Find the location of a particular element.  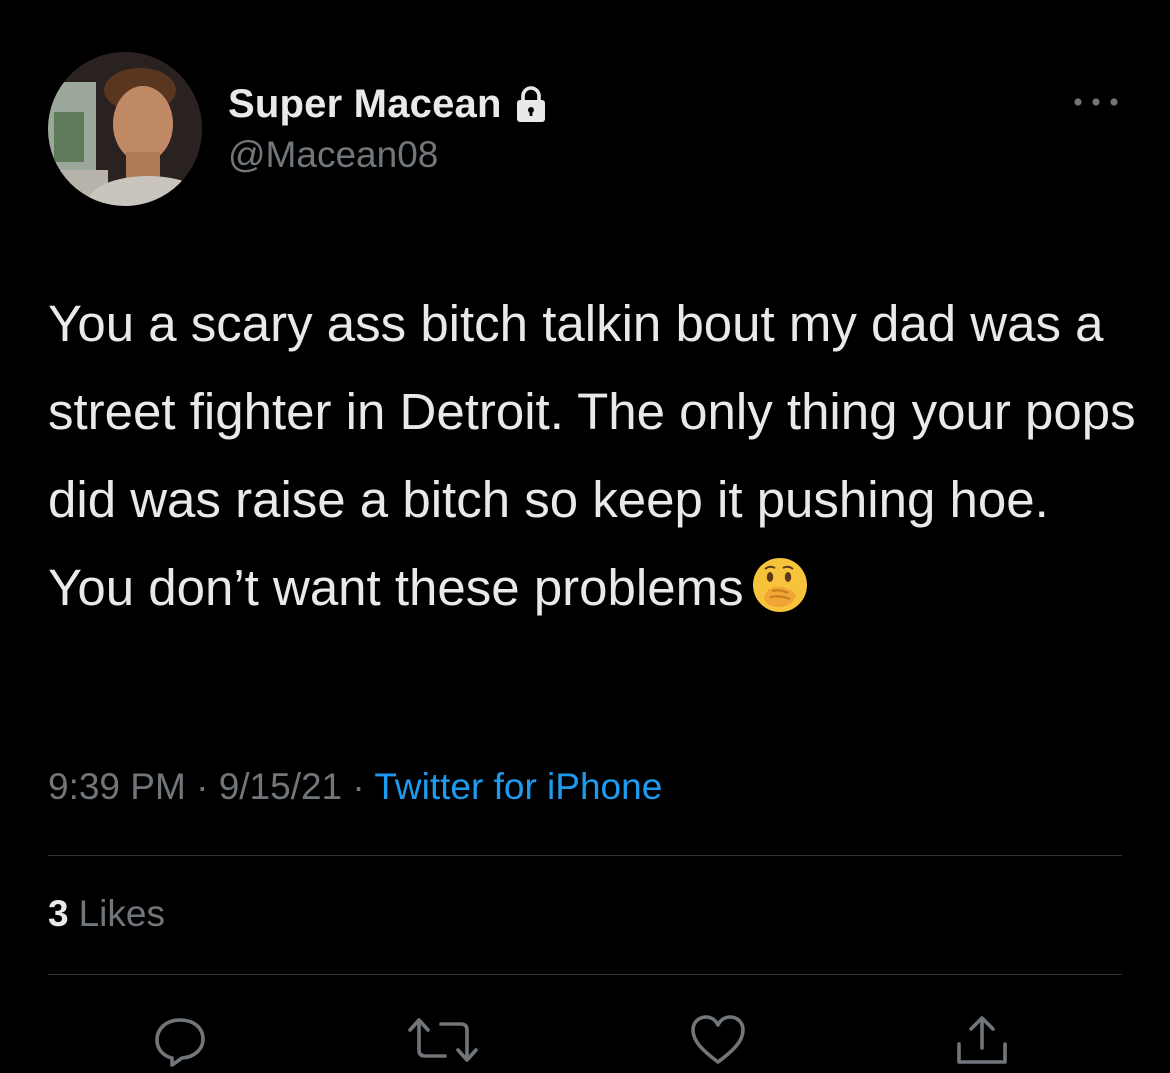

avatar is located at coordinates (125, 129).